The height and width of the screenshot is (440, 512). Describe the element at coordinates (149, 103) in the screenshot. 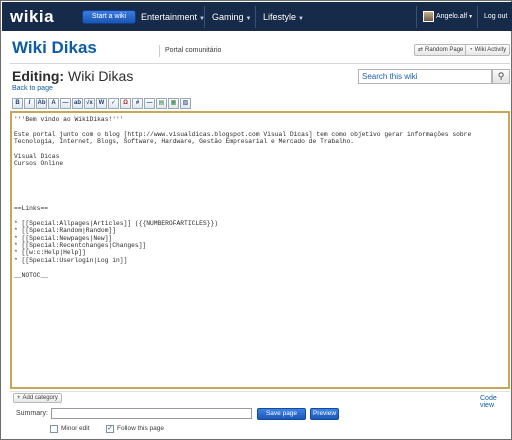

I see `rule-button: —` at that location.